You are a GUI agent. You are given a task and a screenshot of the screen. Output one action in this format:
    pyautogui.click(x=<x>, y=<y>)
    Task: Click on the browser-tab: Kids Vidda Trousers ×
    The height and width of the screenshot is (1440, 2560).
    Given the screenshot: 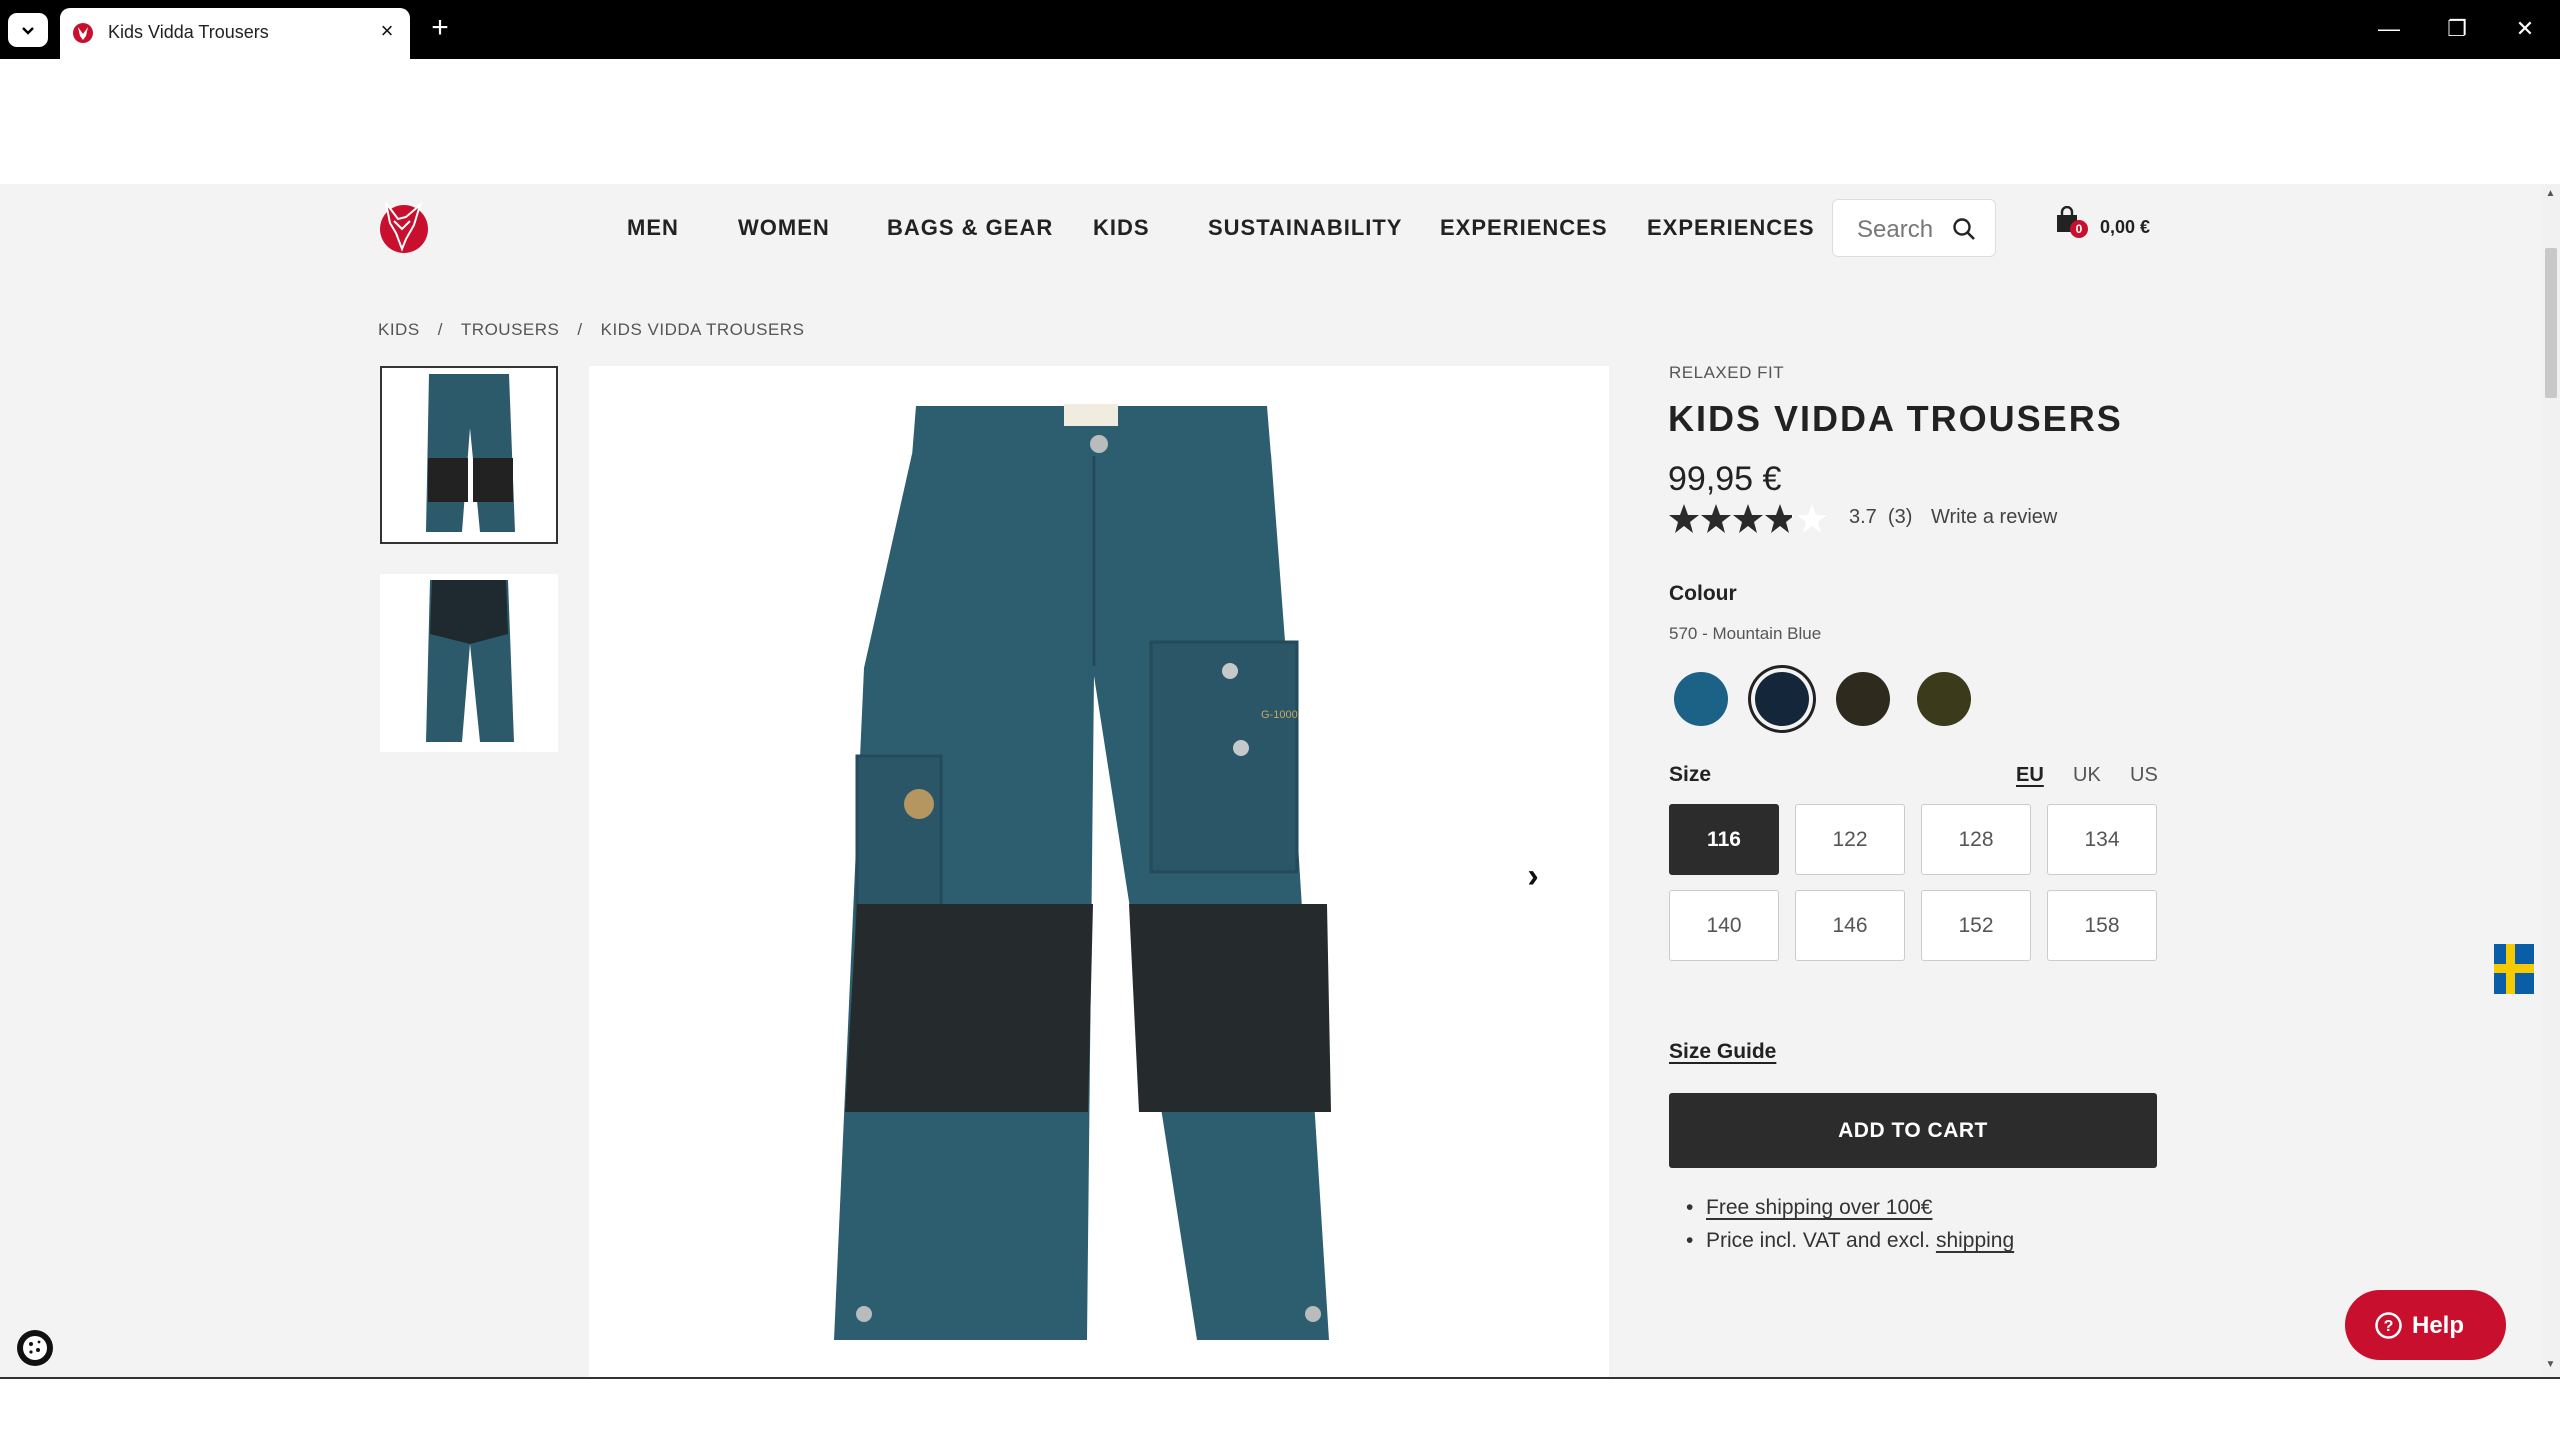 What is the action you would take?
    pyautogui.click(x=235, y=33)
    